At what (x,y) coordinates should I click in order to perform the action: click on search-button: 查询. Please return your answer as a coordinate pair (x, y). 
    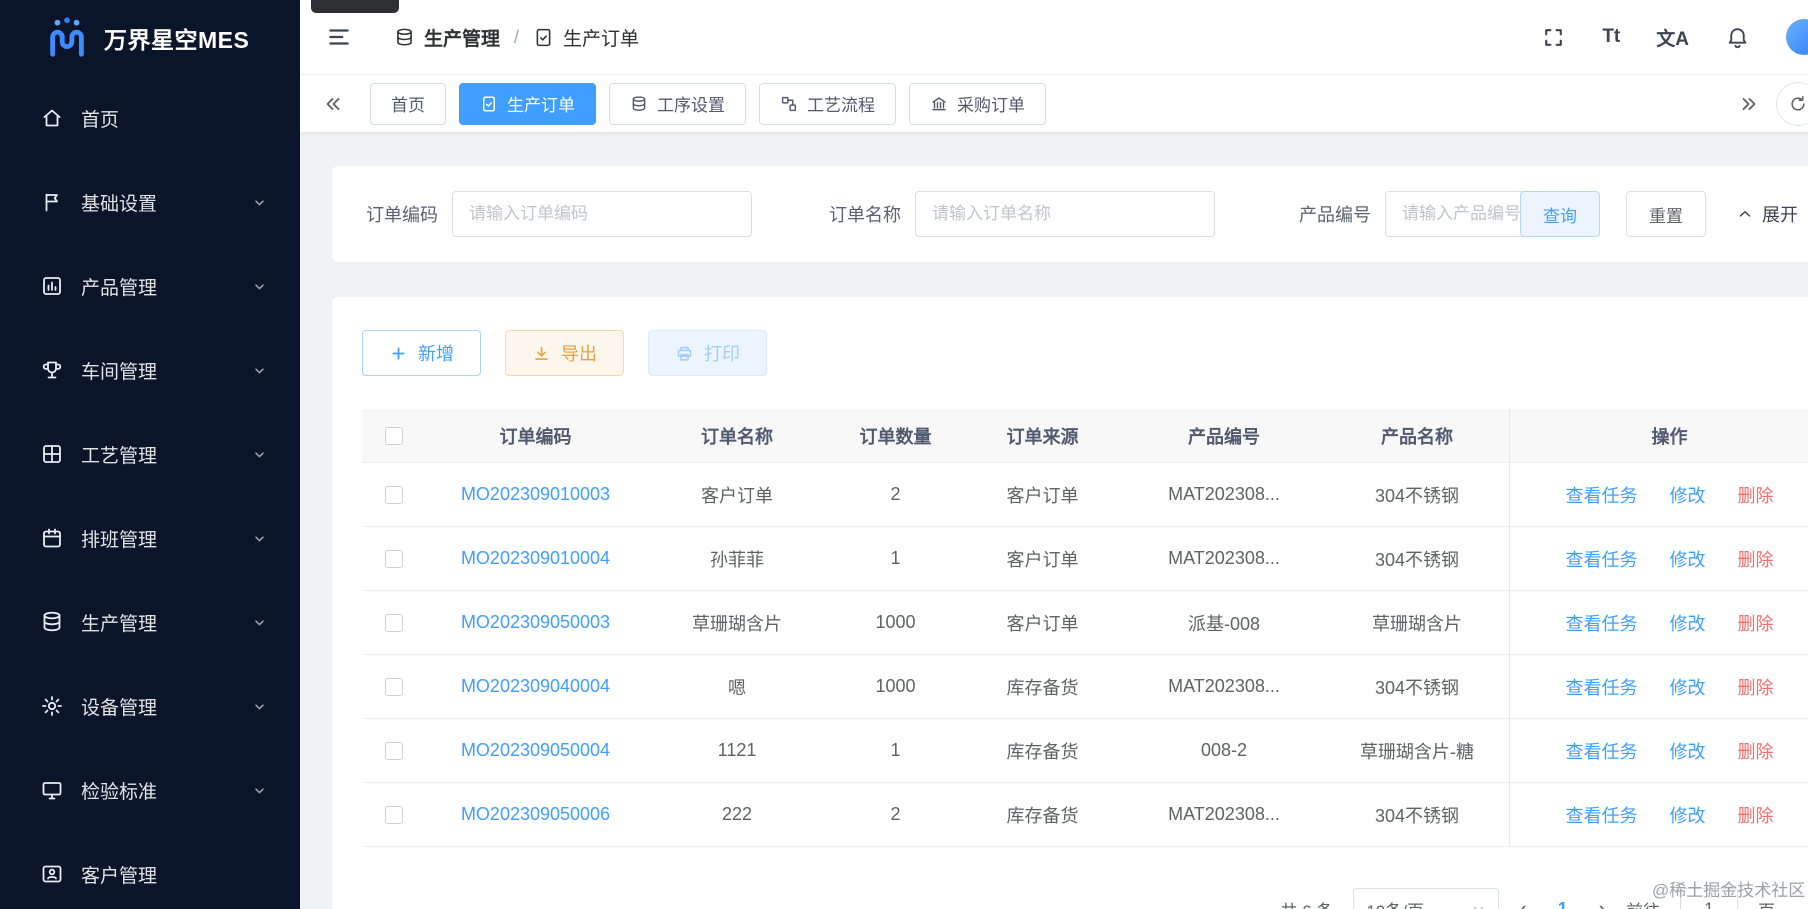
    Looking at the image, I should click on (1560, 214).